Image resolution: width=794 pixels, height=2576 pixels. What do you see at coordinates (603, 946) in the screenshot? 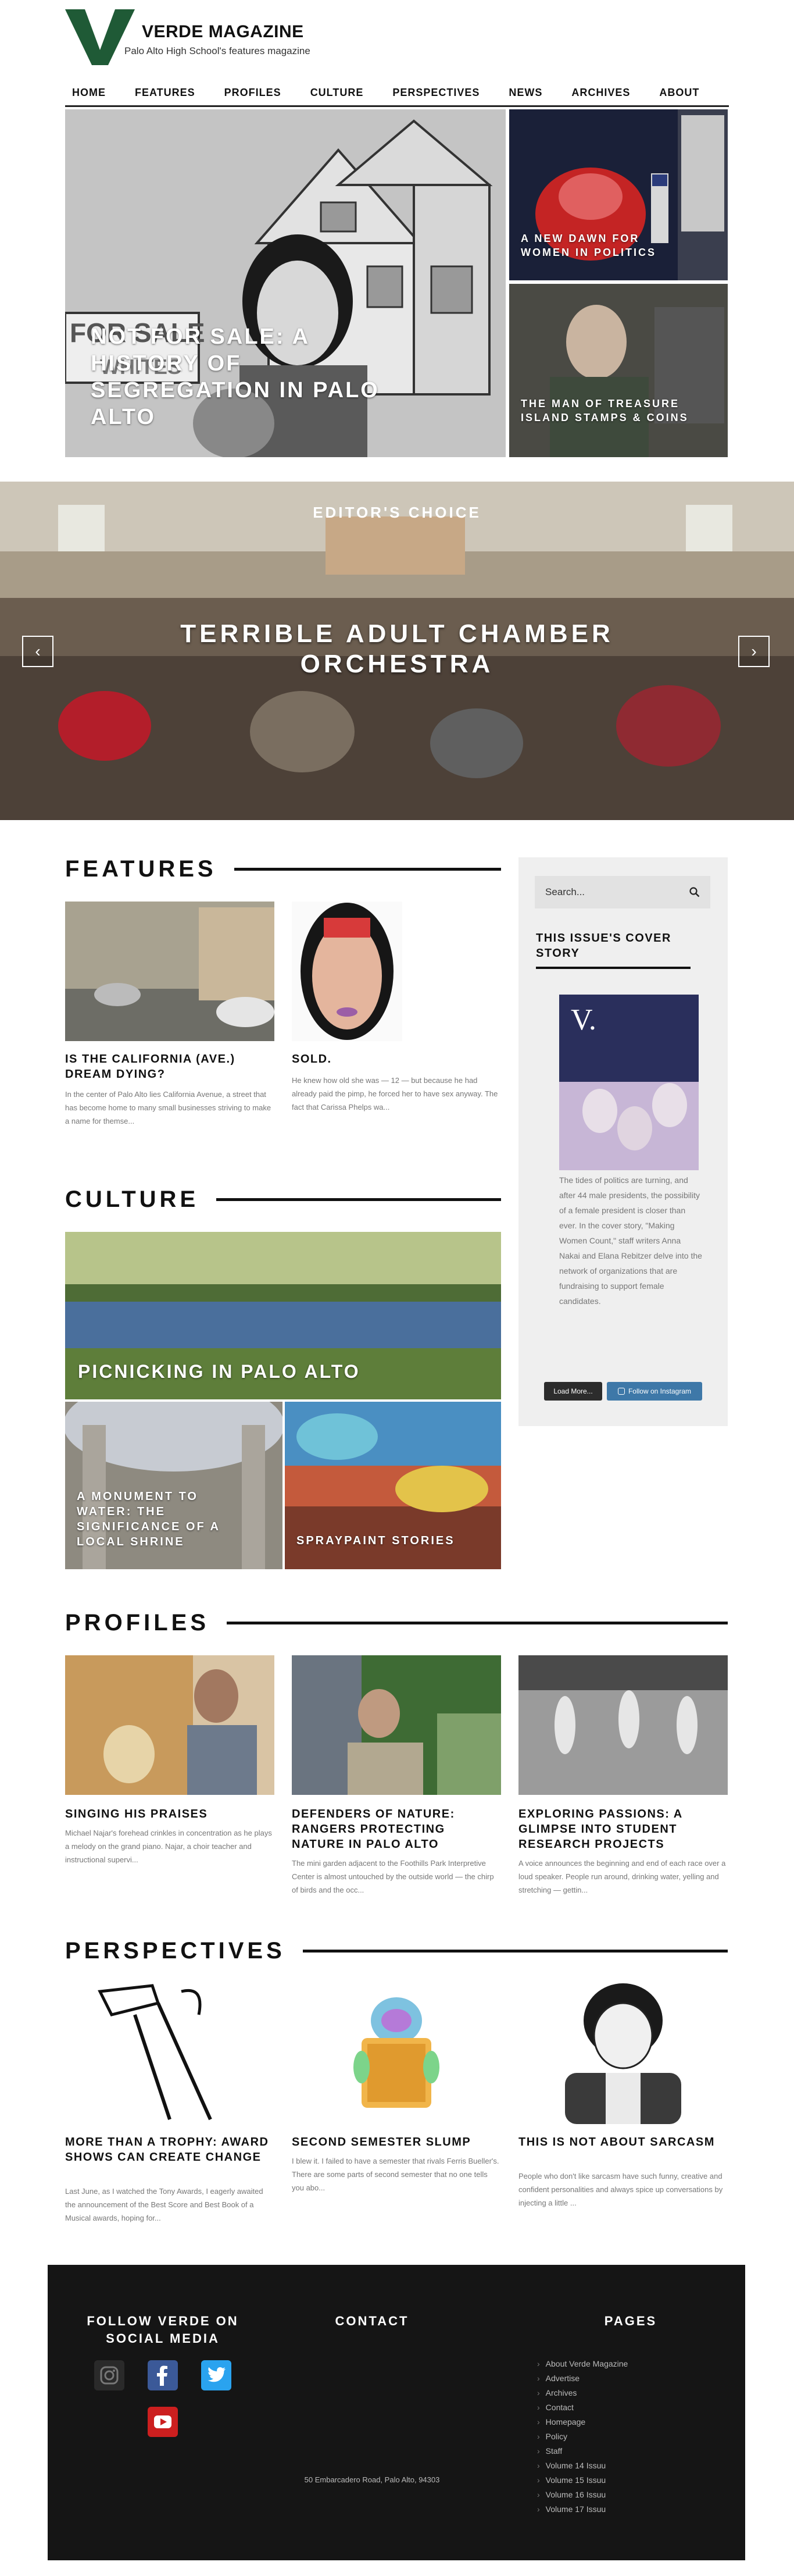
I see `cover-story-heading: THIS ISSUE'S COVER STORY` at bounding box center [603, 946].